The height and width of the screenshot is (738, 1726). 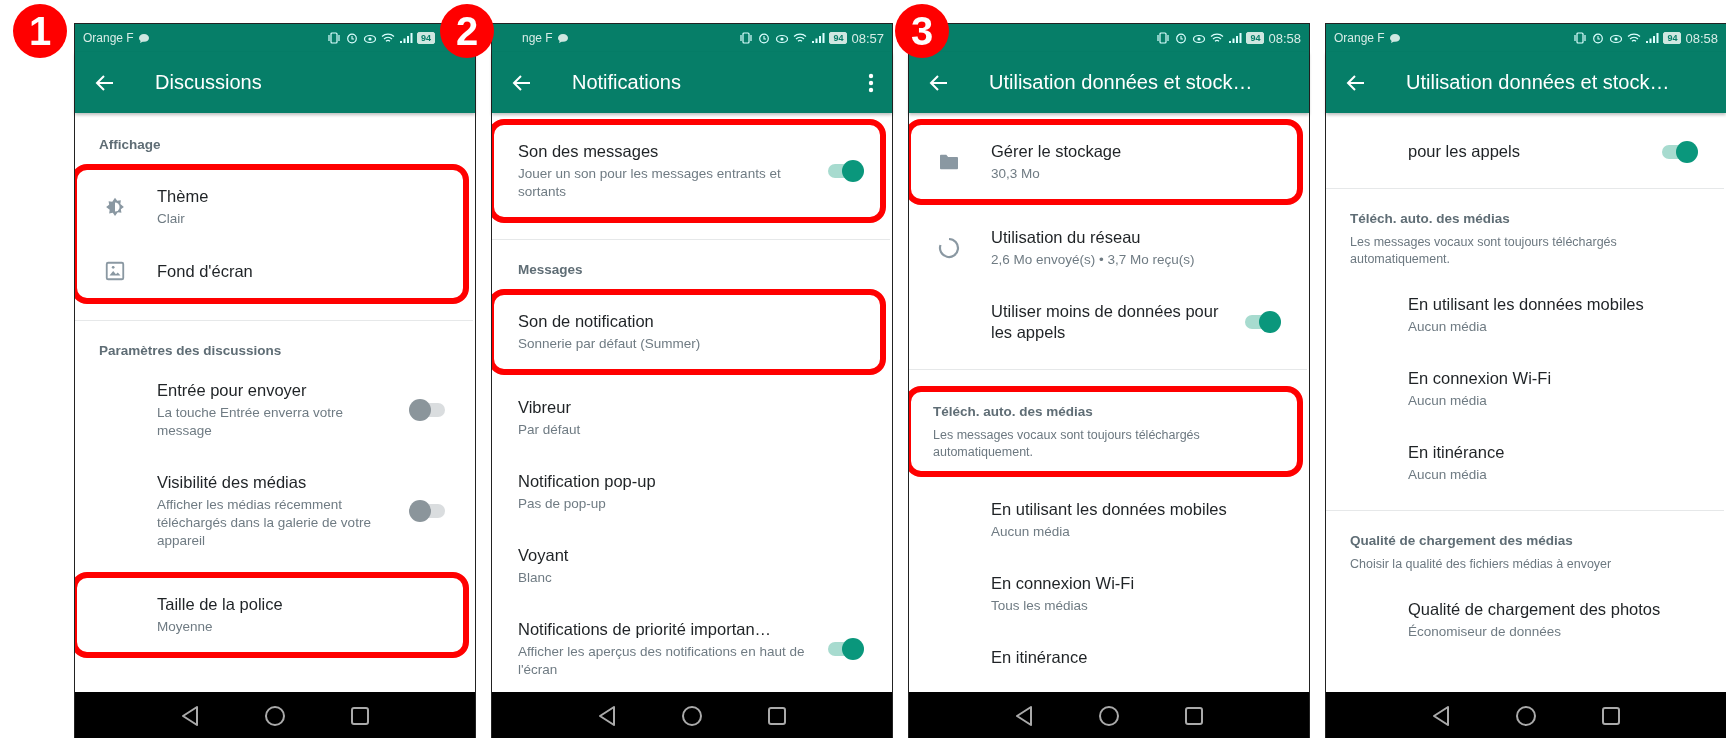 I want to click on setting-value: Moyenne, so click(x=185, y=627).